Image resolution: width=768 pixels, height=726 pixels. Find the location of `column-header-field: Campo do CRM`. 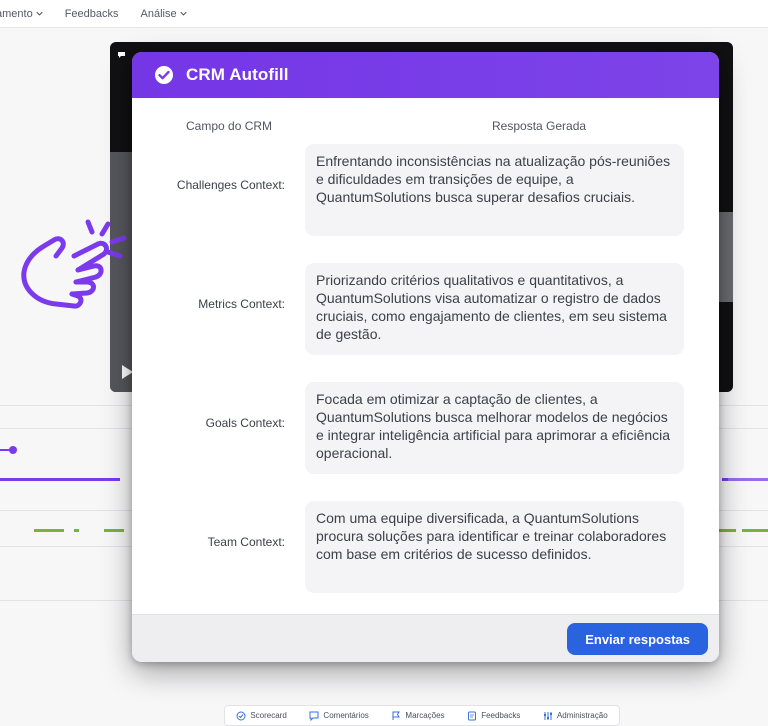

column-header-field: Campo do CRM is located at coordinates (229, 126).